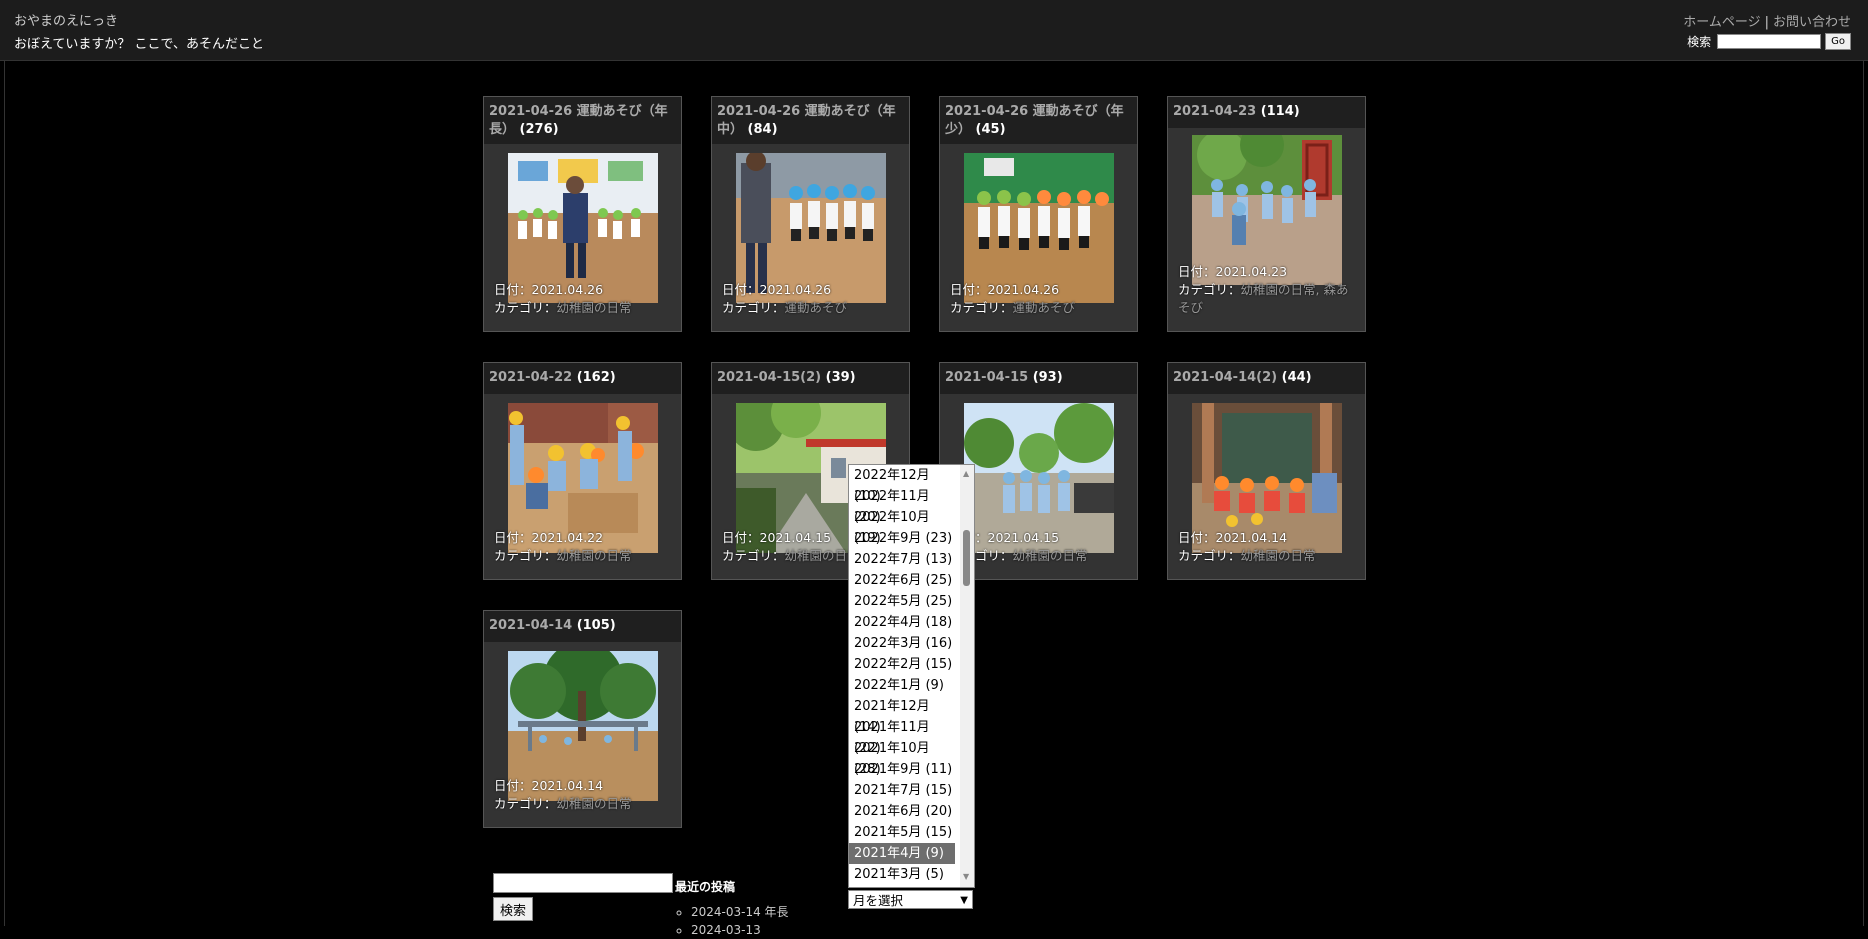  I want to click on archive-option: 2022年3月 (16), so click(902, 643).